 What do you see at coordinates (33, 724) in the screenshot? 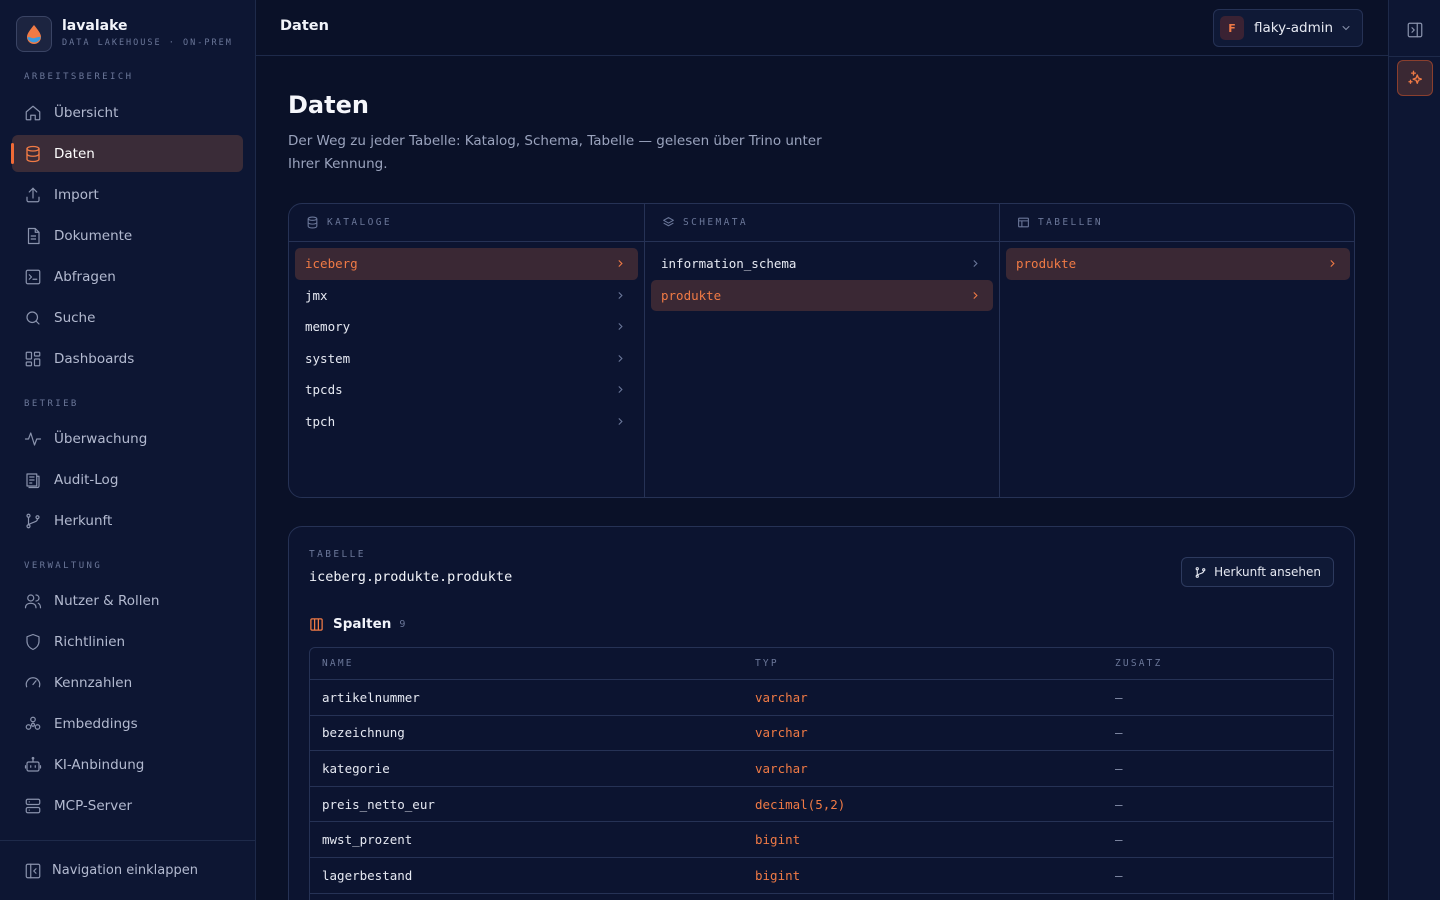
I see `embeddings-icon` at bounding box center [33, 724].